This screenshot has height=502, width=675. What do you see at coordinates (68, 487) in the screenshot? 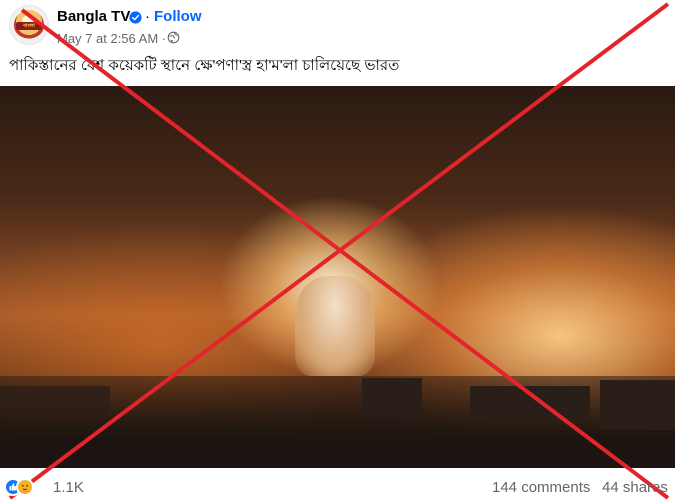
I see `reaction-count: 1.1K` at bounding box center [68, 487].